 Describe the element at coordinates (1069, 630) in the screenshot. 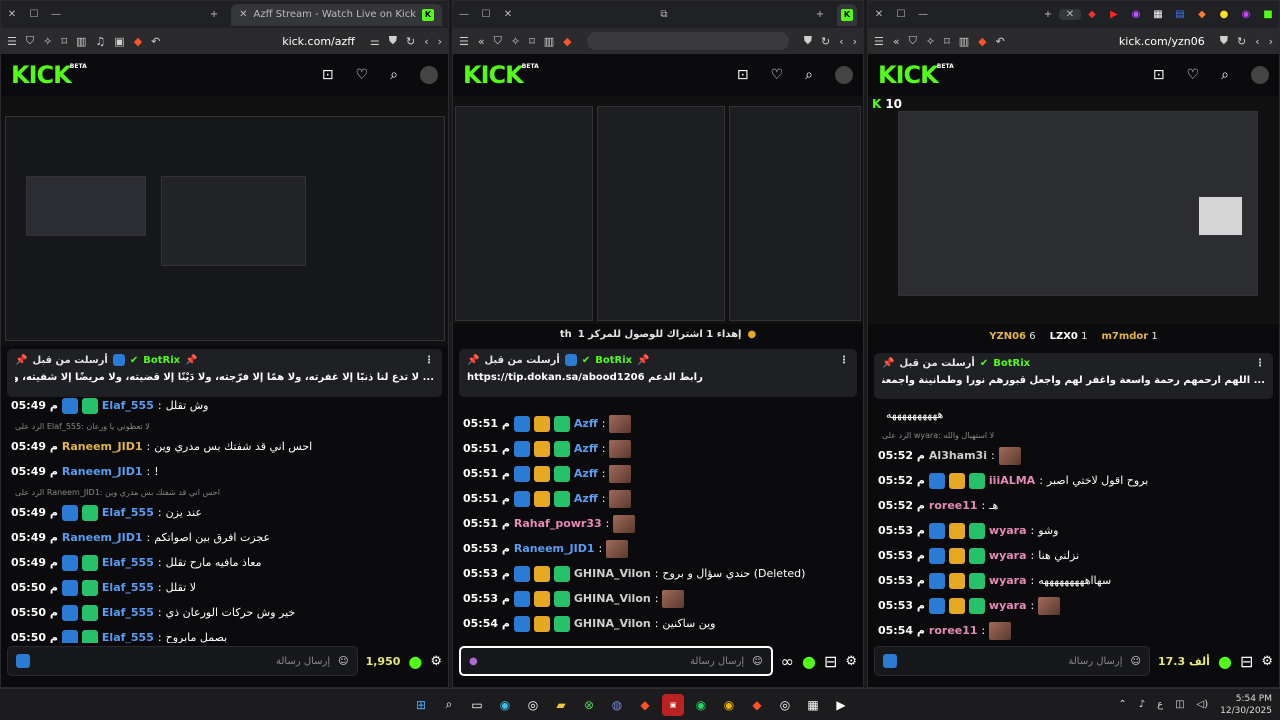

I see `chat-message: 05:54 م roree11:` at that location.